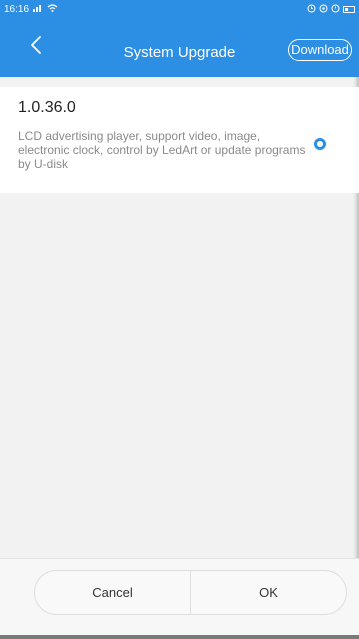 The width and height of the screenshot is (359, 639). I want to click on battery-icon, so click(349, 9).